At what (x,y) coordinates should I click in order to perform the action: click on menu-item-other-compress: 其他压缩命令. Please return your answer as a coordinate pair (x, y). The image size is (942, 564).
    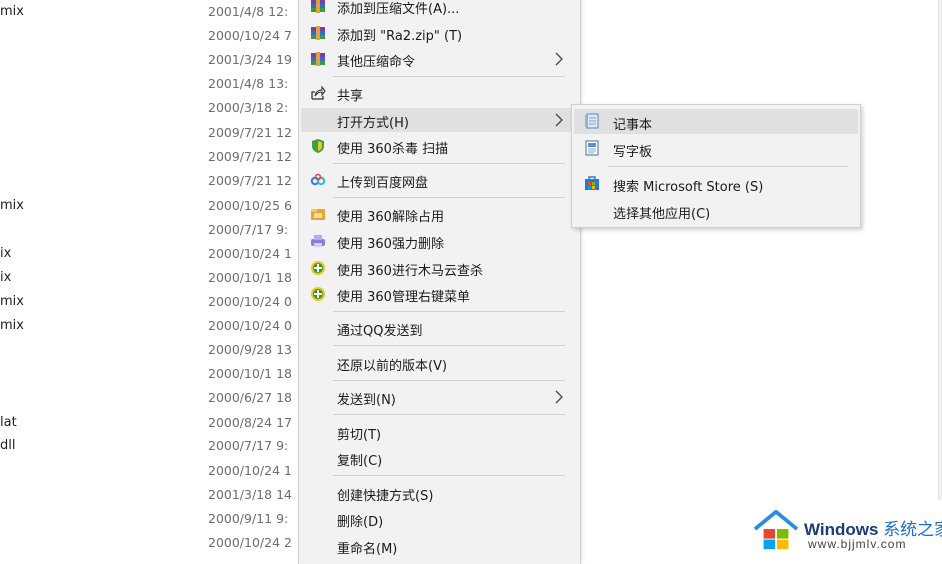
    Looking at the image, I should click on (439, 59).